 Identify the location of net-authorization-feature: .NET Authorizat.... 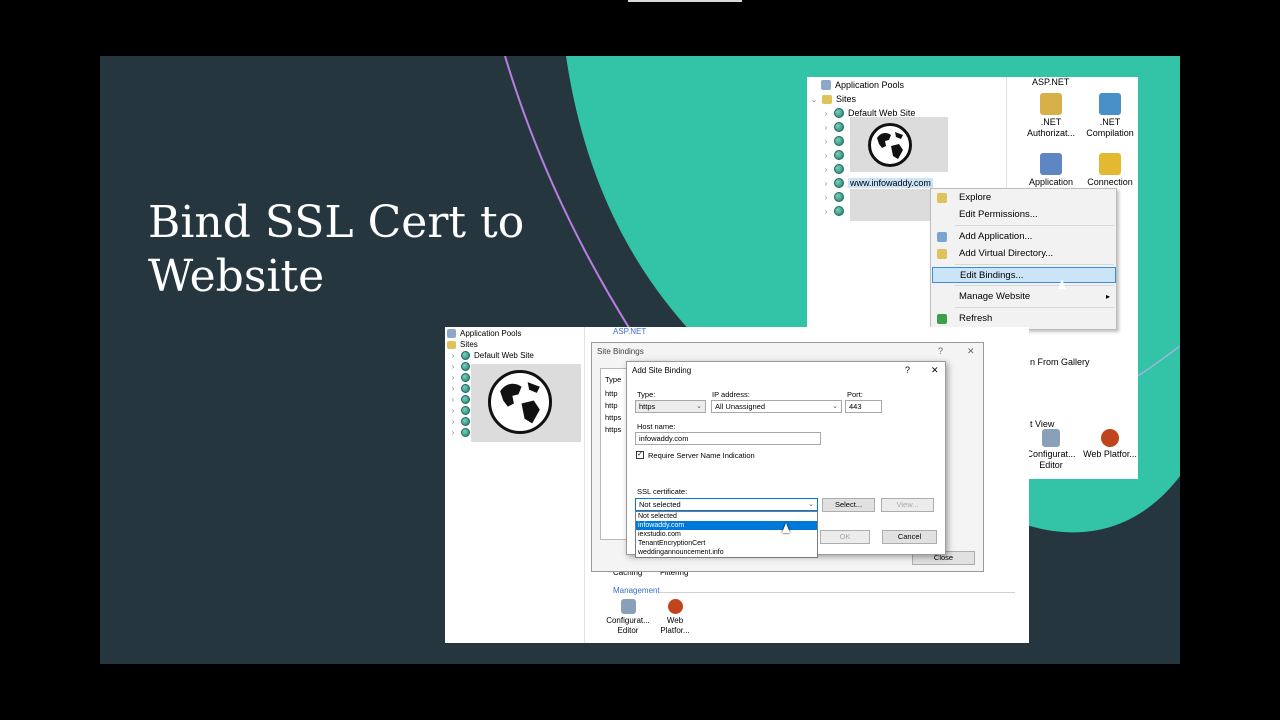
(1051, 116).